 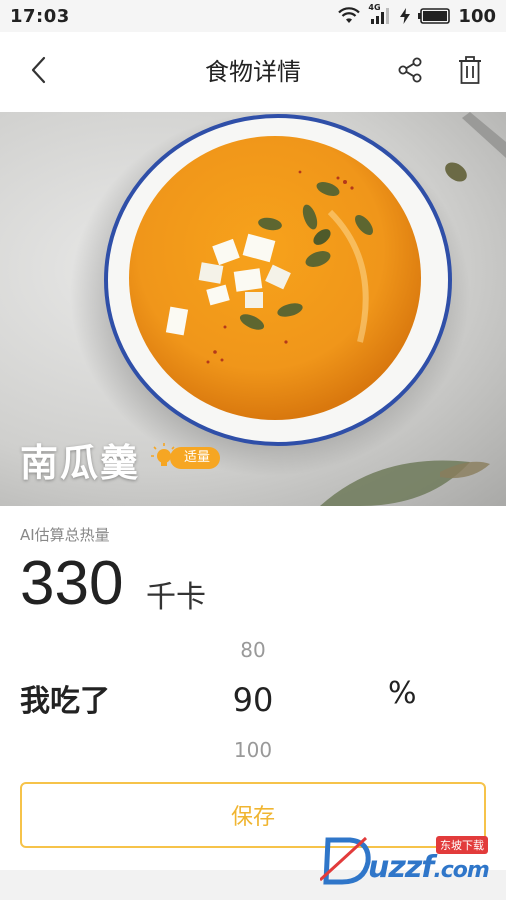 What do you see at coordinates (405, 16) in the screenshot?
I see `charging-icon` at bounding box center [405, 16].